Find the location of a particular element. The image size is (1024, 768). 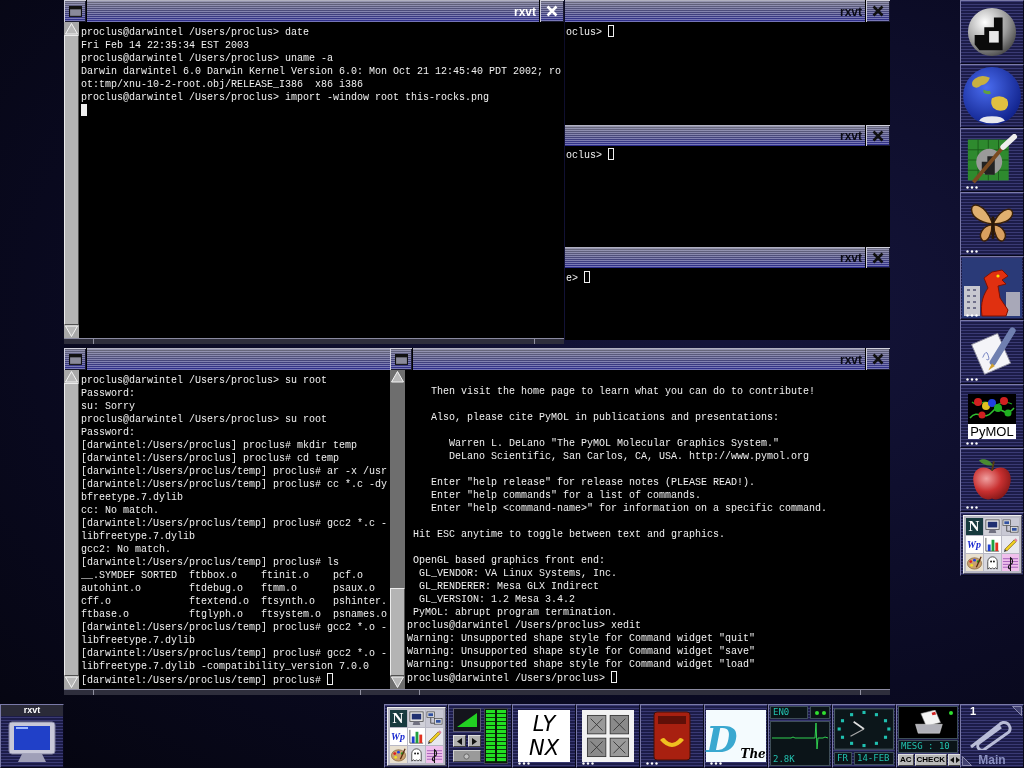

dock-tile: LY NX is located at coordinates (544, 736).